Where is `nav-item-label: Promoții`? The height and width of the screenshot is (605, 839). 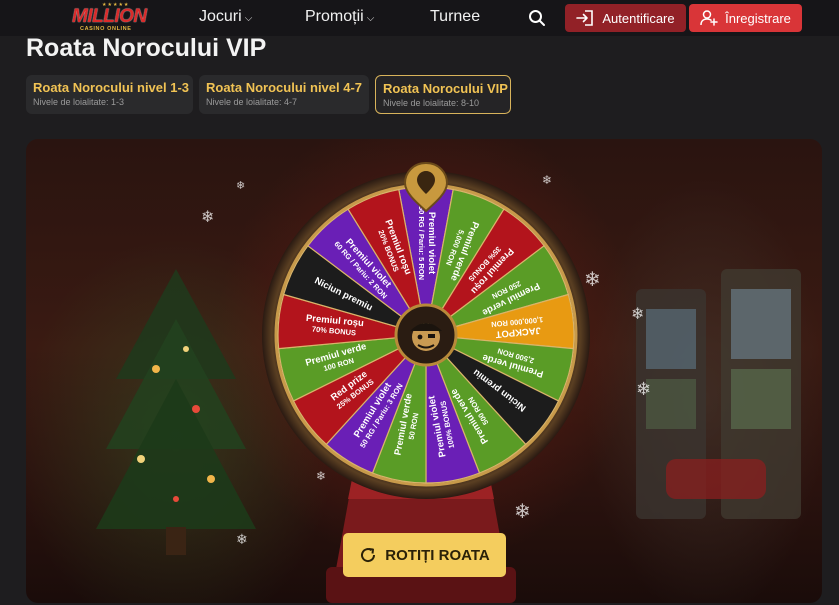
nav-item-label: Promoții is located at coordinates (334, 16).